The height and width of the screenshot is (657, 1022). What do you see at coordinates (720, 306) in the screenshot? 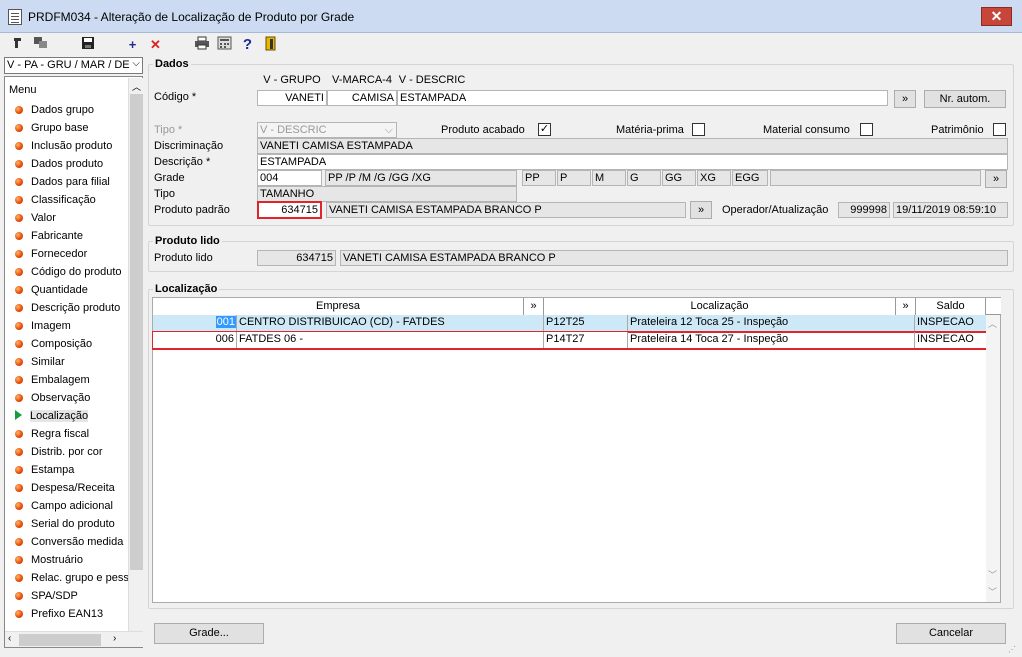
I see `col-localizacao: Localização` at bounding box center [720, 306].